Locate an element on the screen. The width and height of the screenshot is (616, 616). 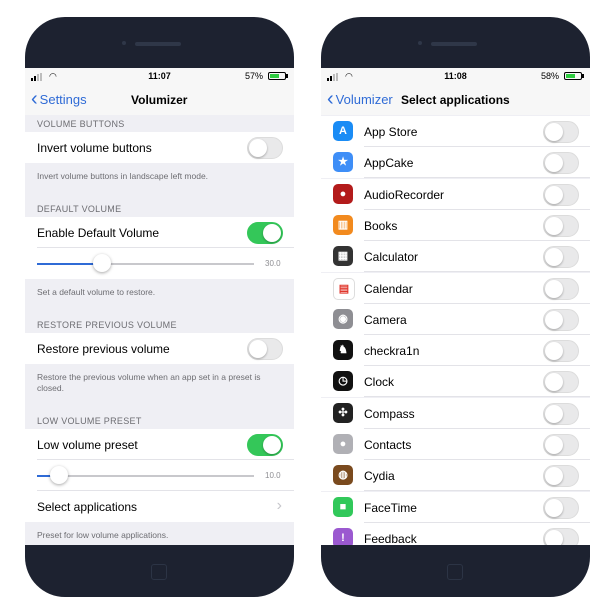
low-volume-slider-cell: 10.0 is located at coordinates (159, 475).